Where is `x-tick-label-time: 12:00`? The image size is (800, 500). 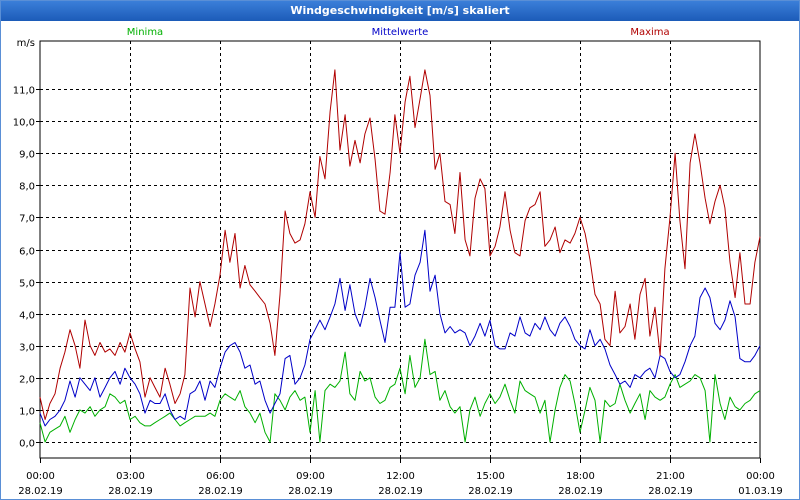 x-tick-label-time: 12:00 is located at coordinates (400, 476).